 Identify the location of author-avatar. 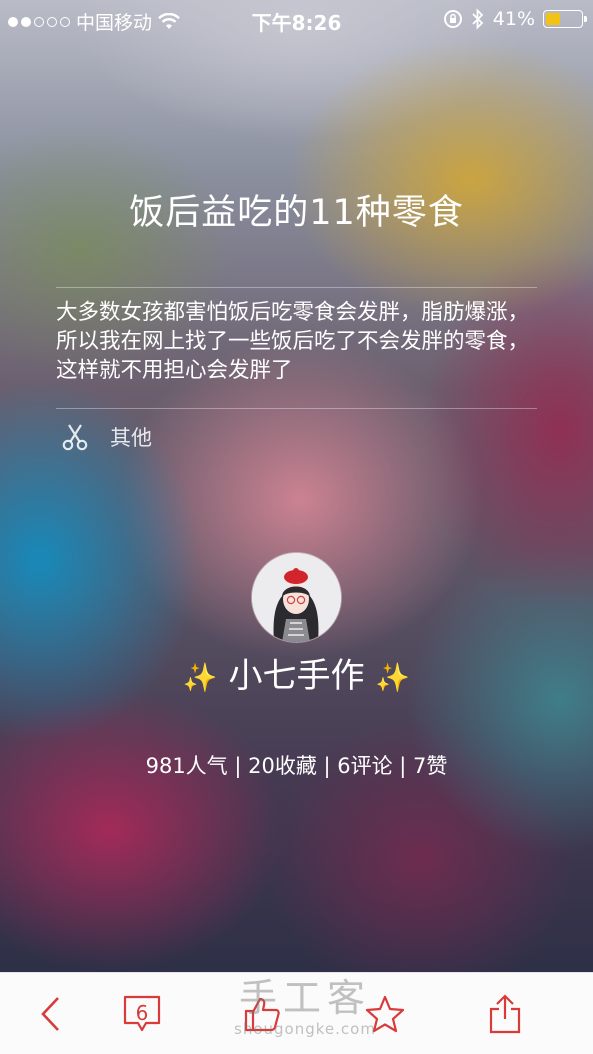
(296, 597).